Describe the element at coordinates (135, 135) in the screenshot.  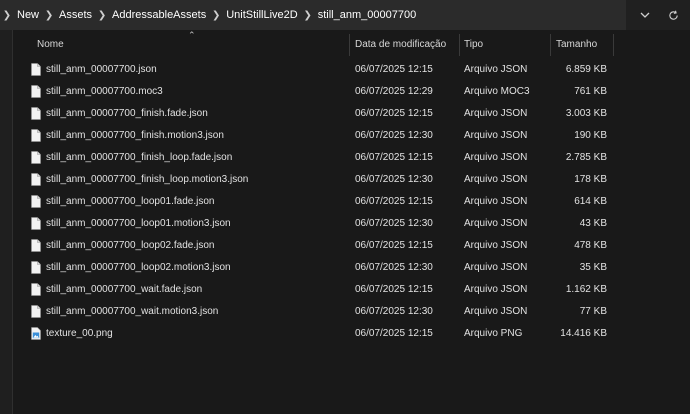
I see `file-name: still_anm_00007700_finish.motion3.json` at that location.